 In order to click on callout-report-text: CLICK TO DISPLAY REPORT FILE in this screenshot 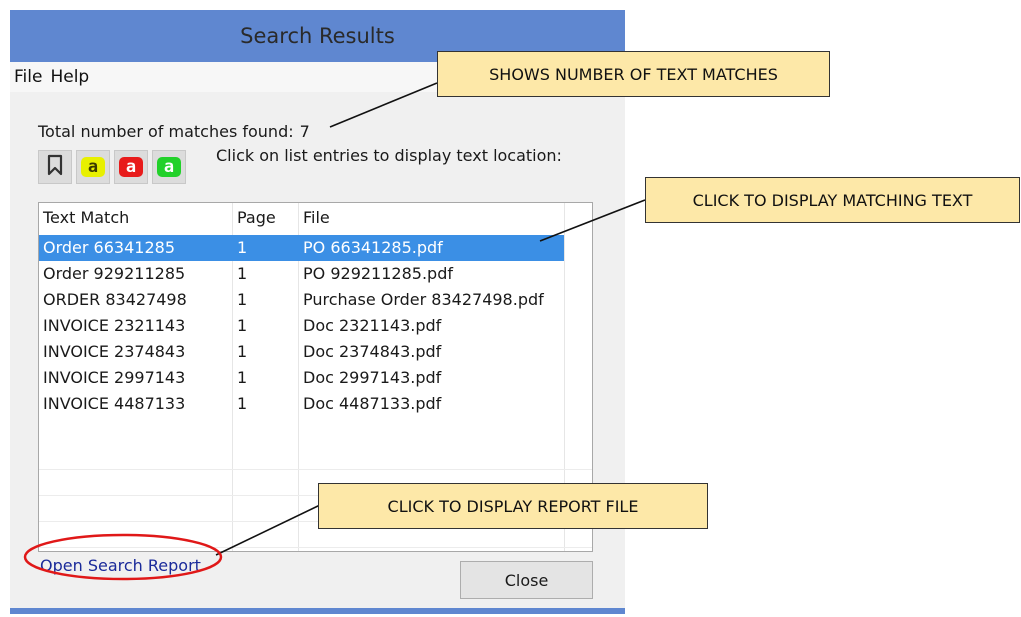, I will do `click(513, 506)`.